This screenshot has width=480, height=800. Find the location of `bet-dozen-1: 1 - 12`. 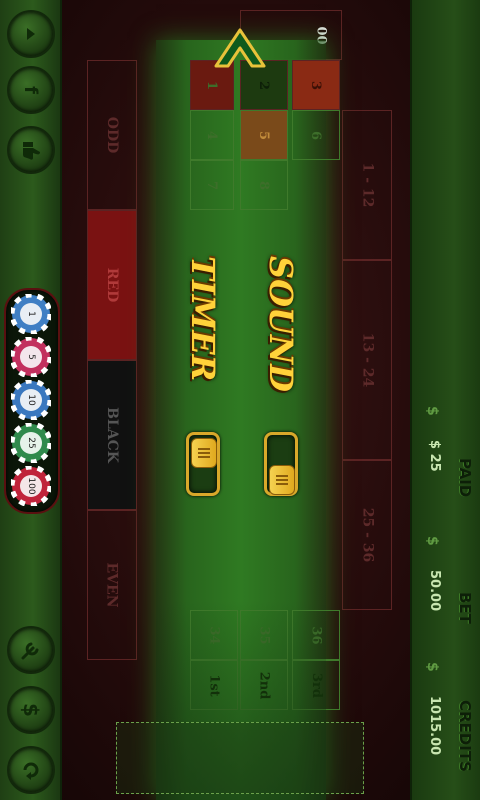

bet-dozen-1: 1 - 12 is located at coordinates (367, 185).